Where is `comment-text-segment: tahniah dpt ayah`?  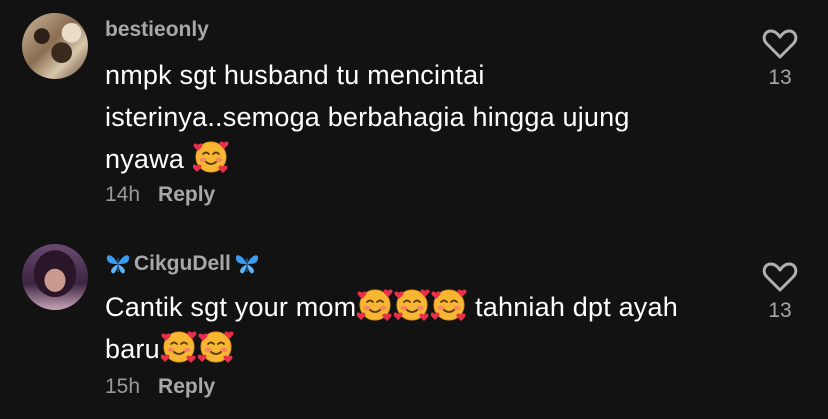
comment-text-segment: tahniah dpt ayah is located at coordinates (572, 307).